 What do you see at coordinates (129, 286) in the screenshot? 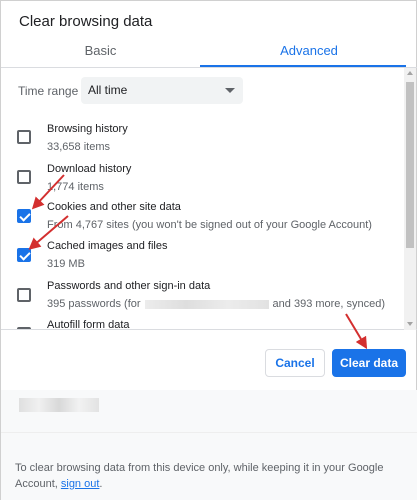
I see `option-title: Passwords and other sign-in data` at bounding box center [129, 286].